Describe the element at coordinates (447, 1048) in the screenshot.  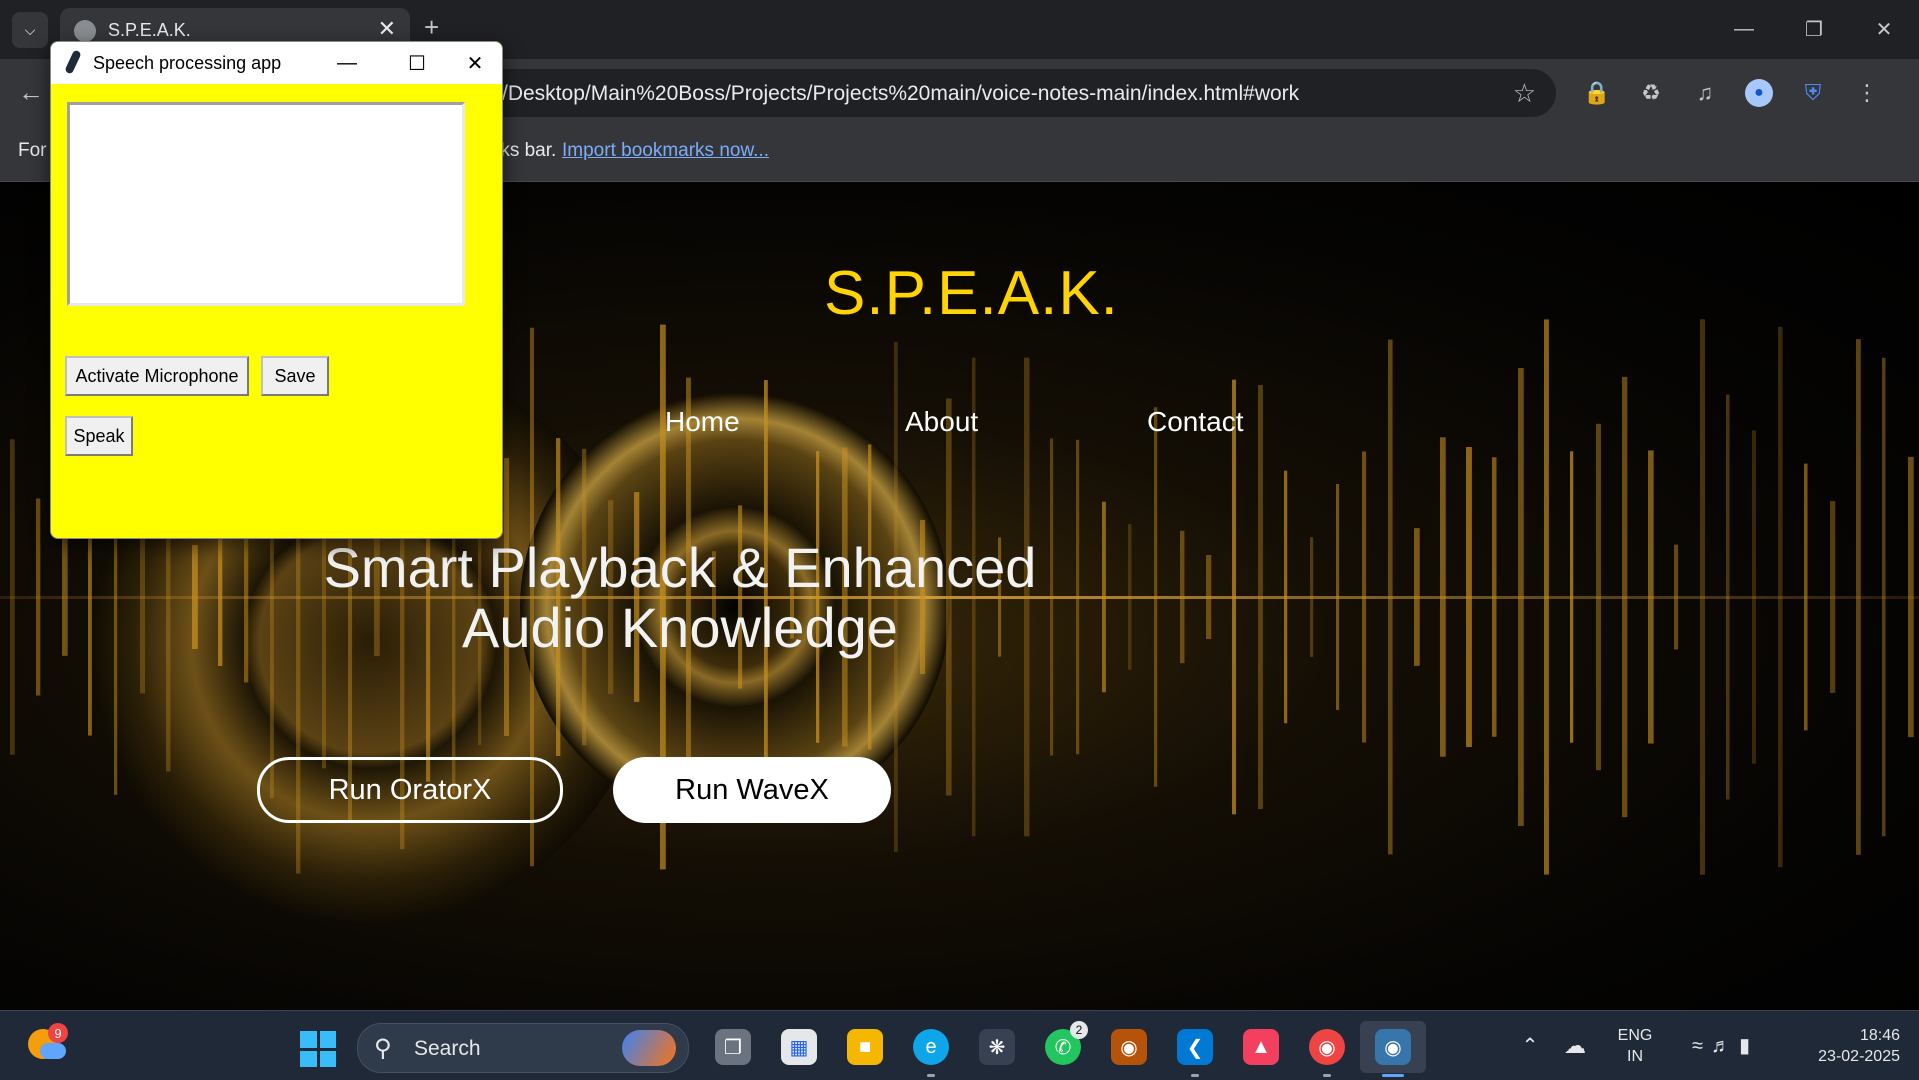
I see `search-placeholder: Search` at that location.